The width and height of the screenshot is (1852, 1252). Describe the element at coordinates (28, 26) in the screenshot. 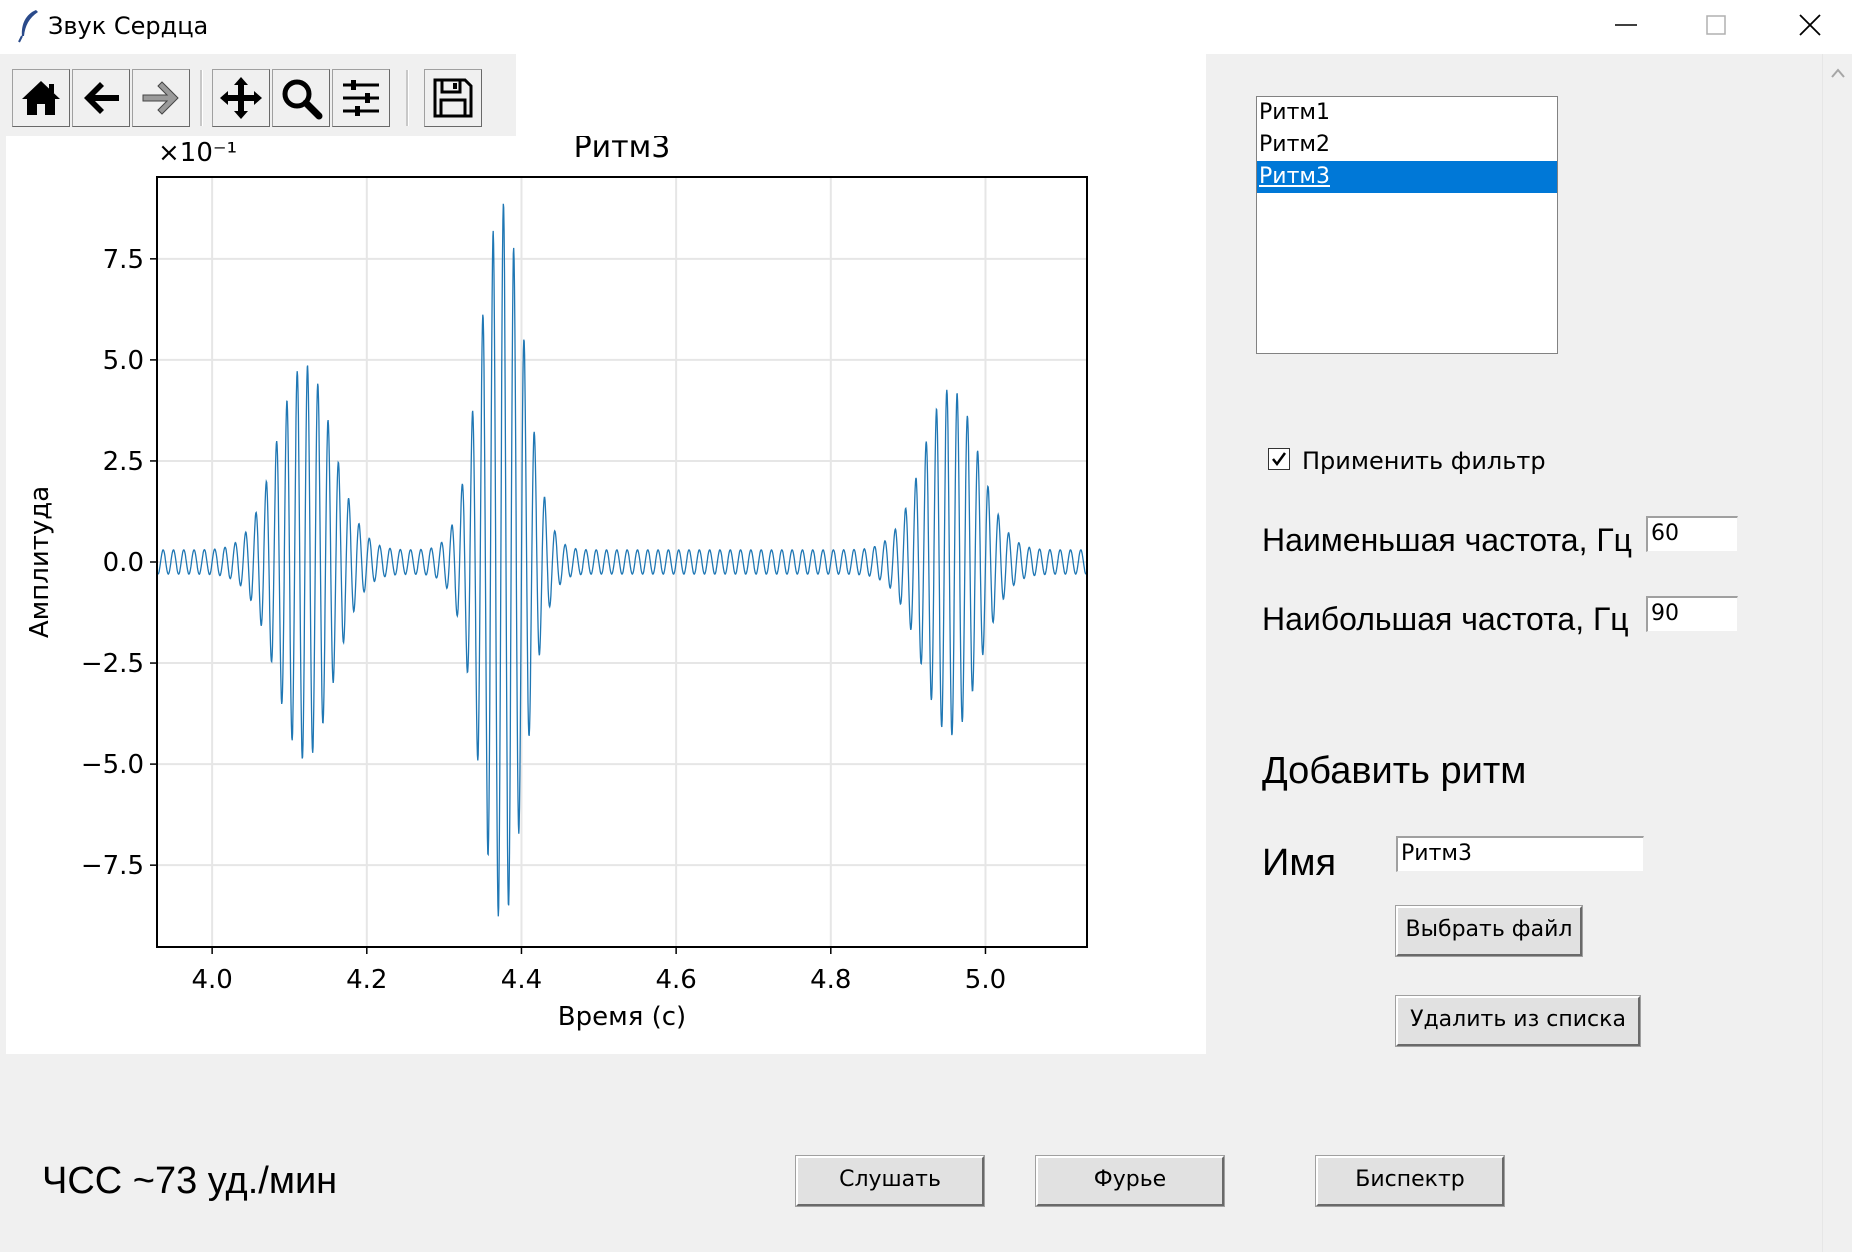

I see `feather-icon` at that location.